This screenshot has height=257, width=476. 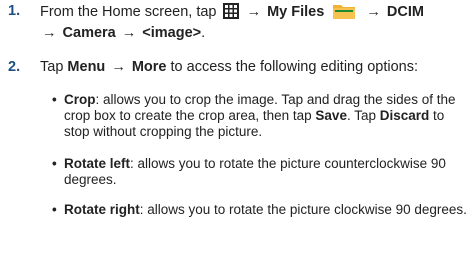 I want to click on step-number: 1., so click(x=14, y=11).